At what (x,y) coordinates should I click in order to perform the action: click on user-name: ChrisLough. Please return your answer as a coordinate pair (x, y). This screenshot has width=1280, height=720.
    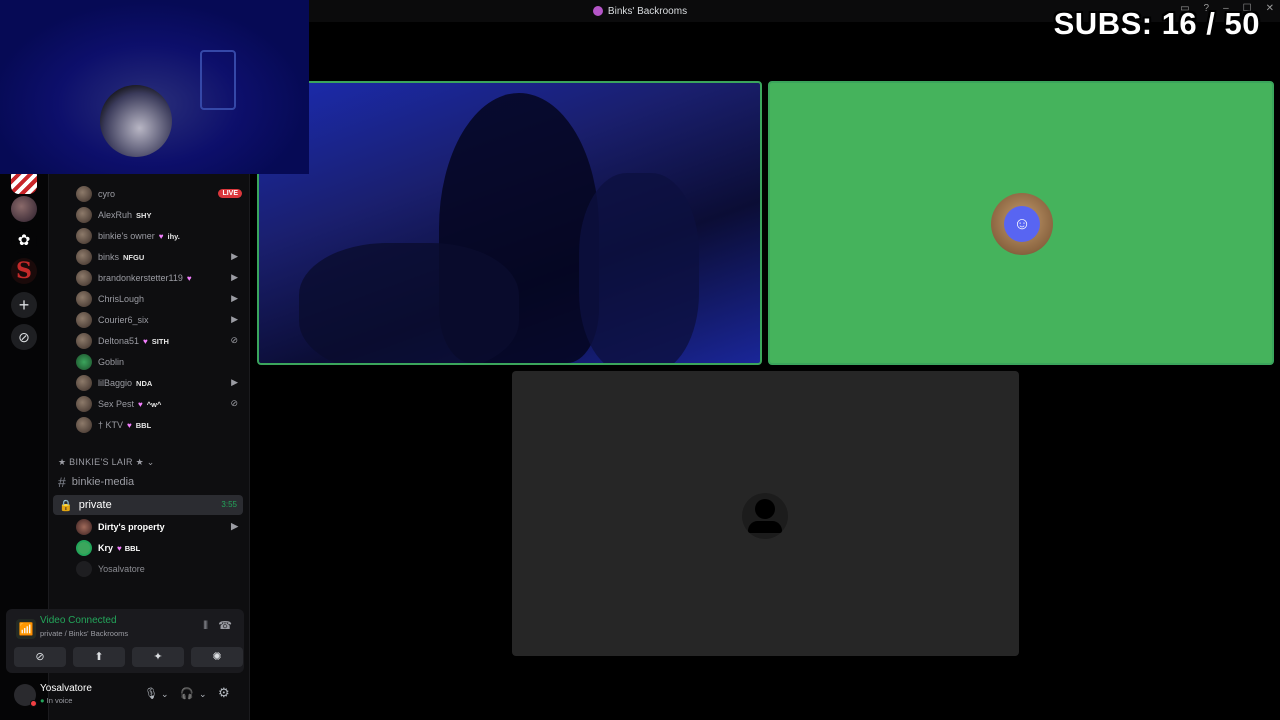
    Looking at the image, I should click on (121, 299).